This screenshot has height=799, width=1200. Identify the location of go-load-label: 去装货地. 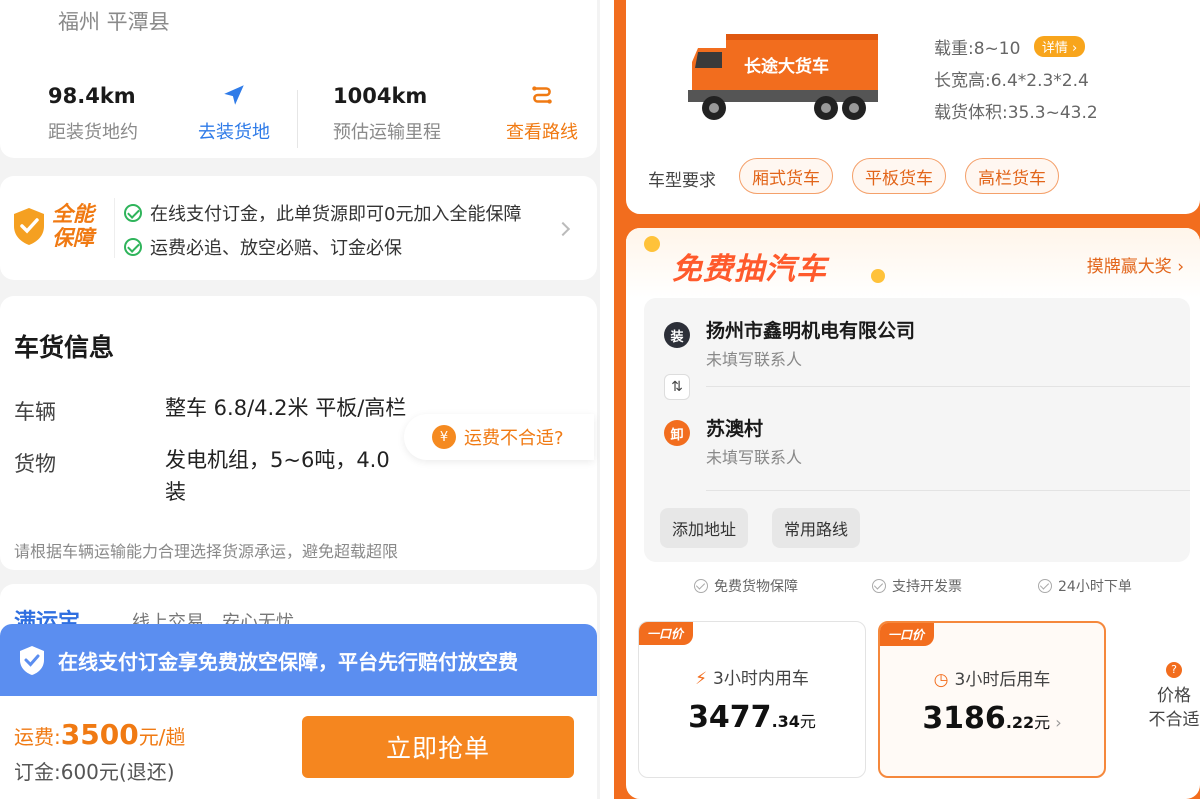
(234, 132).